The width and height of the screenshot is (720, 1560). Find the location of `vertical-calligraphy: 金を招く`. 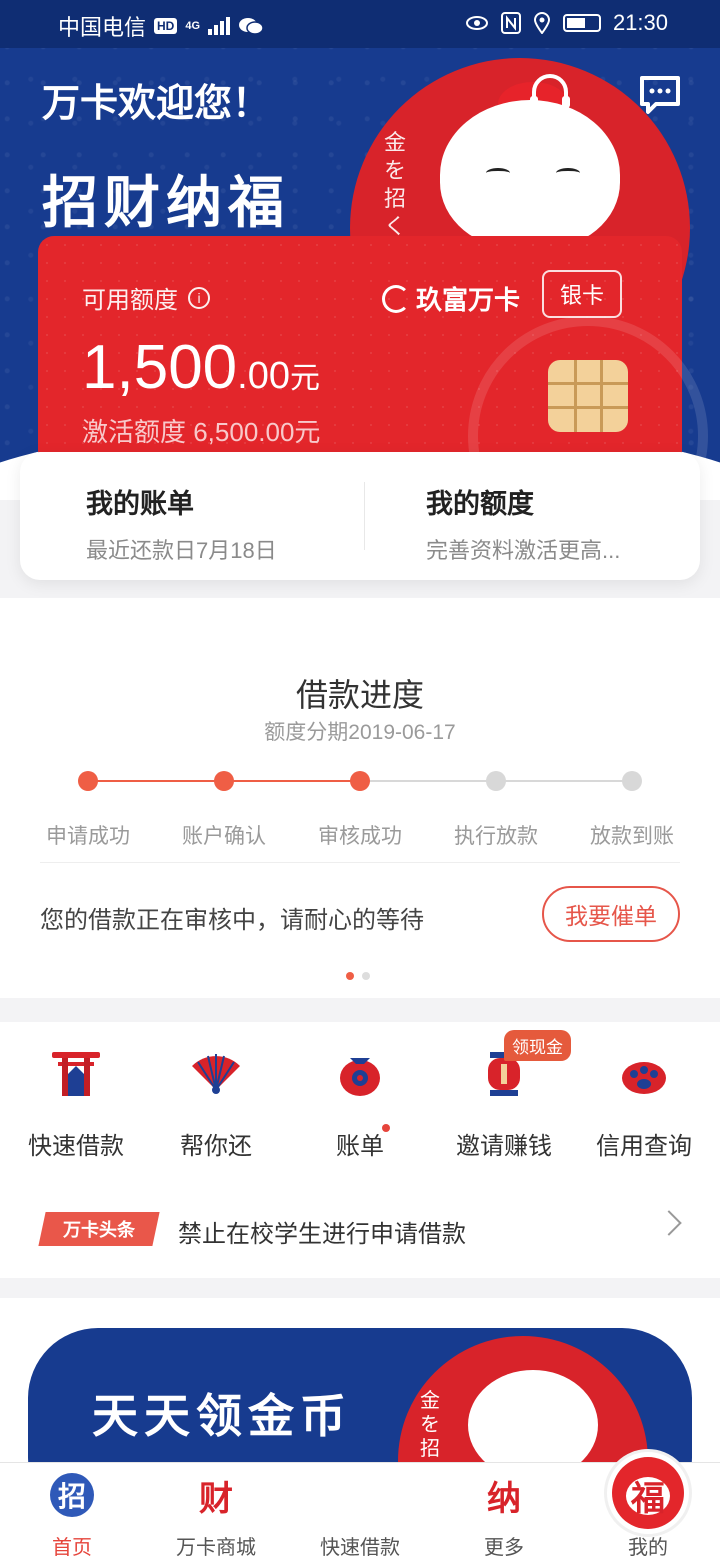

vertical-calligraphy: 金を招く is located at coordinates (395, 185).